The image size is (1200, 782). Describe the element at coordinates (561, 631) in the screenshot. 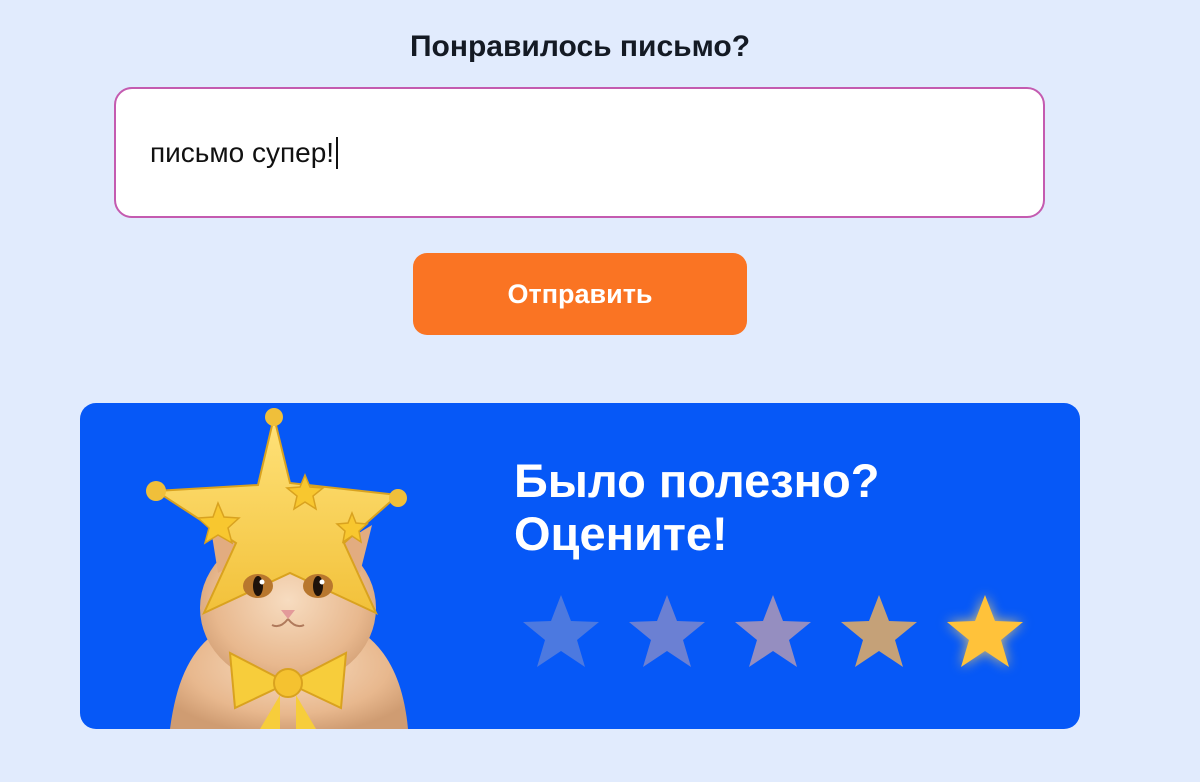

I see `rating-star-1-icon` at that location.